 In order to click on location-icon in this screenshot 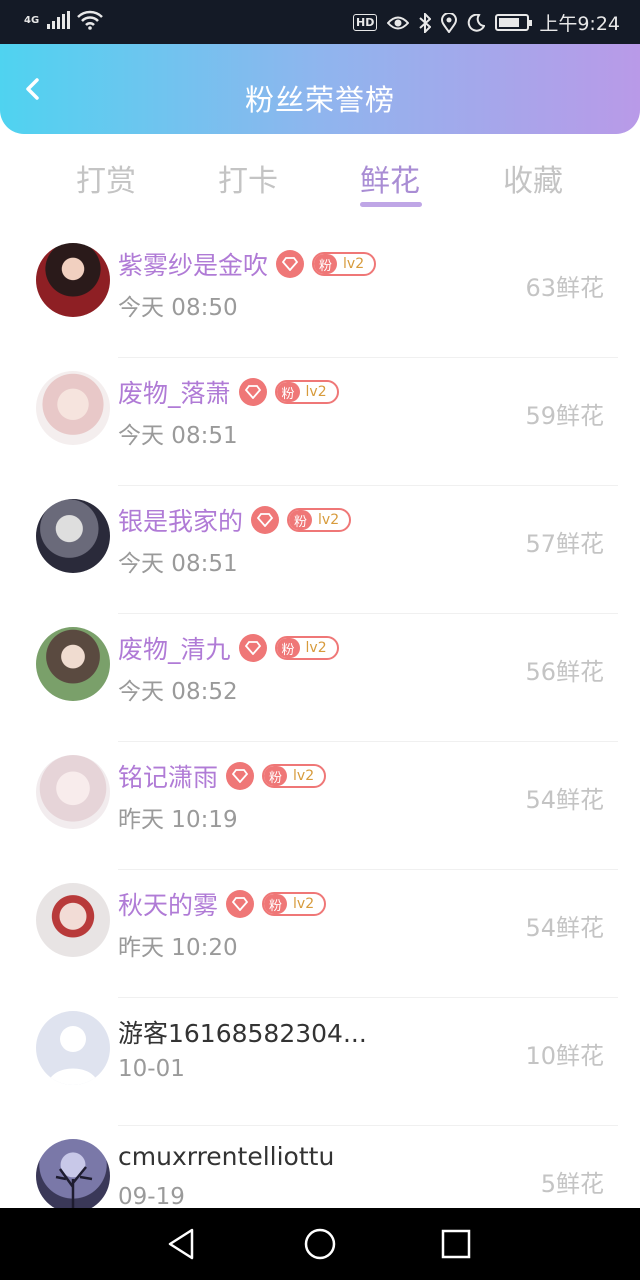, I will do `click(449, 22)`.